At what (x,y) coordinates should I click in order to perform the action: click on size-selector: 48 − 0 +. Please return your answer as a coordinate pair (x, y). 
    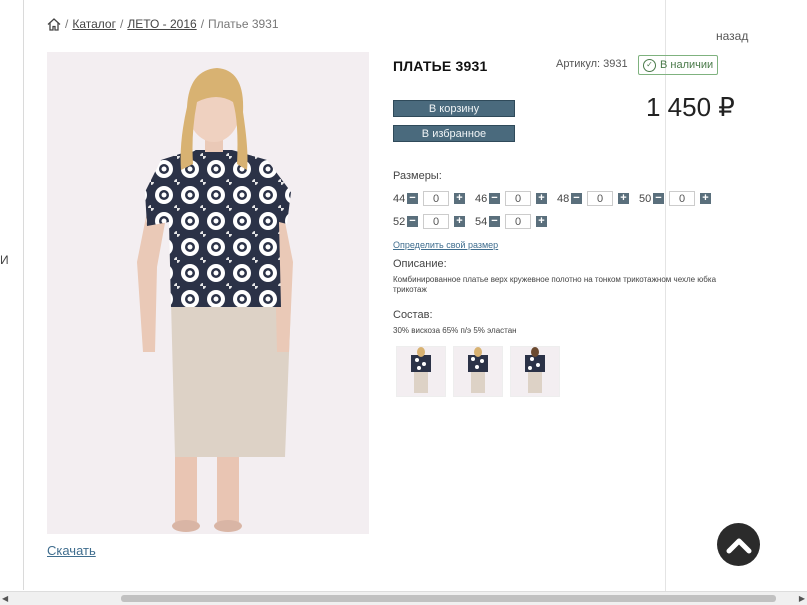
    Looking at the image, I should click on (593, 198).